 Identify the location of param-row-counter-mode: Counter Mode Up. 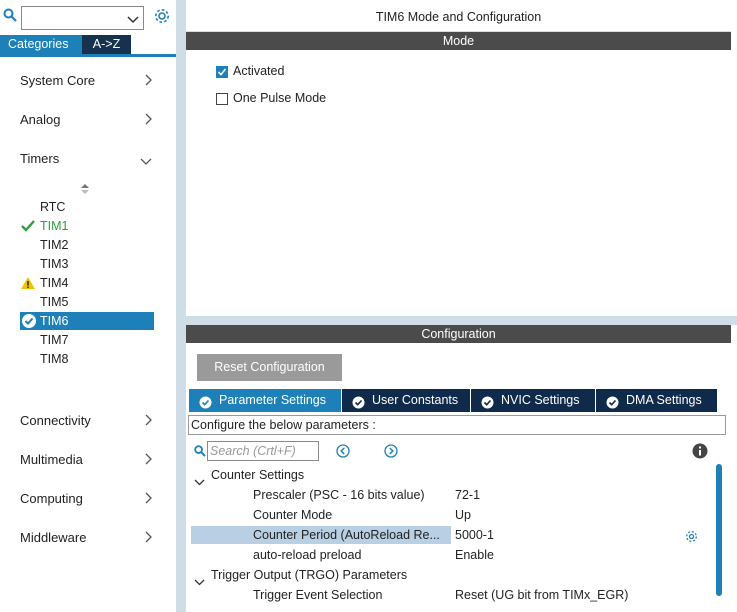
(449, 515).